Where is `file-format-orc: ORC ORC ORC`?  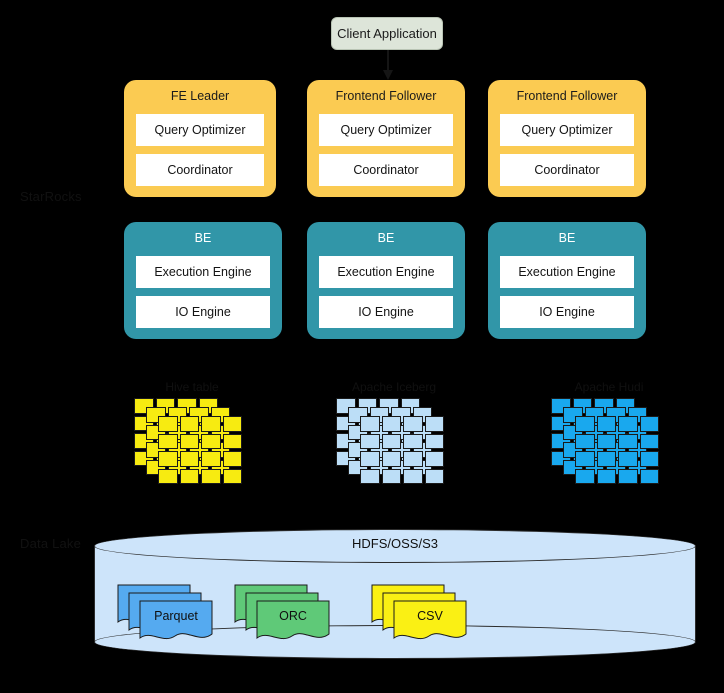 file-format-orc: ORC ORC ORC is located at coordinates (289, 615).